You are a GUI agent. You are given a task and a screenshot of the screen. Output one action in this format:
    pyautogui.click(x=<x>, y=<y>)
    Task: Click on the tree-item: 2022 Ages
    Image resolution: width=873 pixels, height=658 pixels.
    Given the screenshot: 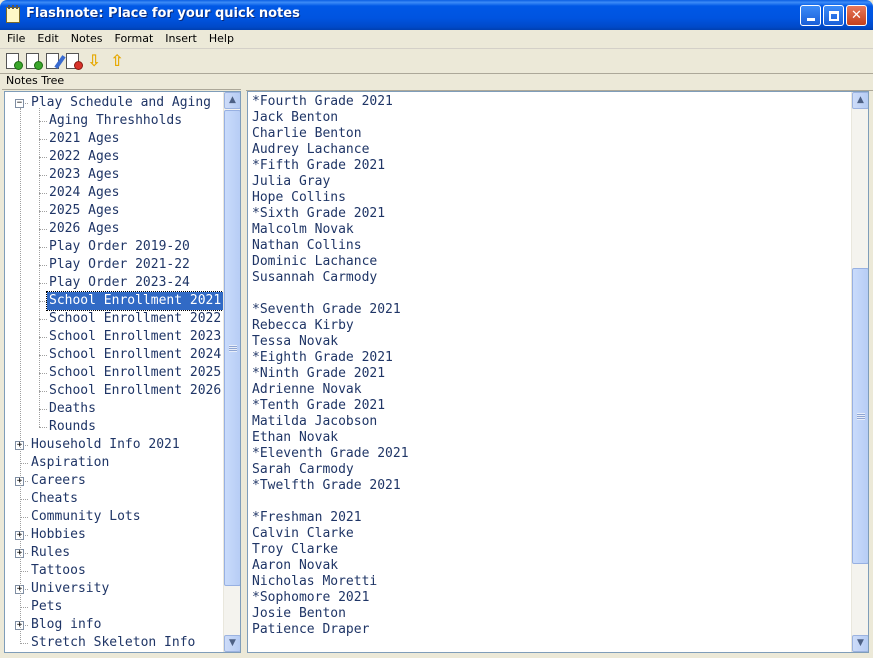 What is the action you would take?
    pyautogui.click(x=115, y=157)
    